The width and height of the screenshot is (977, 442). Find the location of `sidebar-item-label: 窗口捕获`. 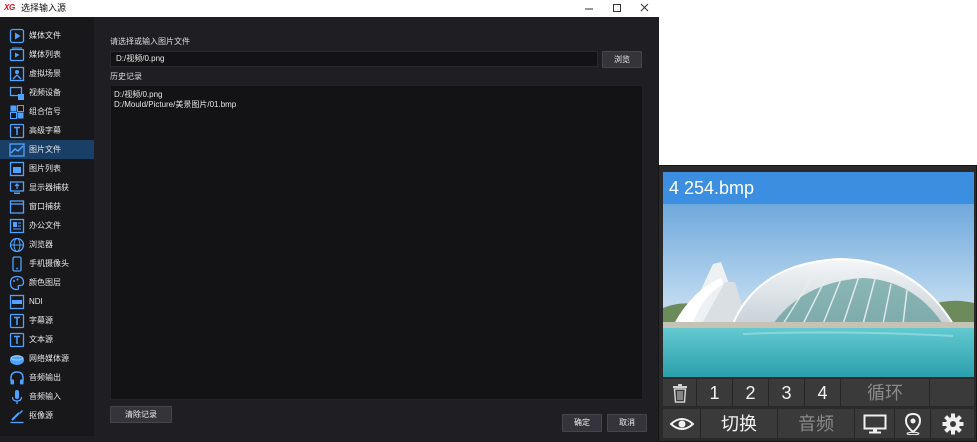

sidebar-item-label: 窗口捕获 is located at coordinates (45, 206).